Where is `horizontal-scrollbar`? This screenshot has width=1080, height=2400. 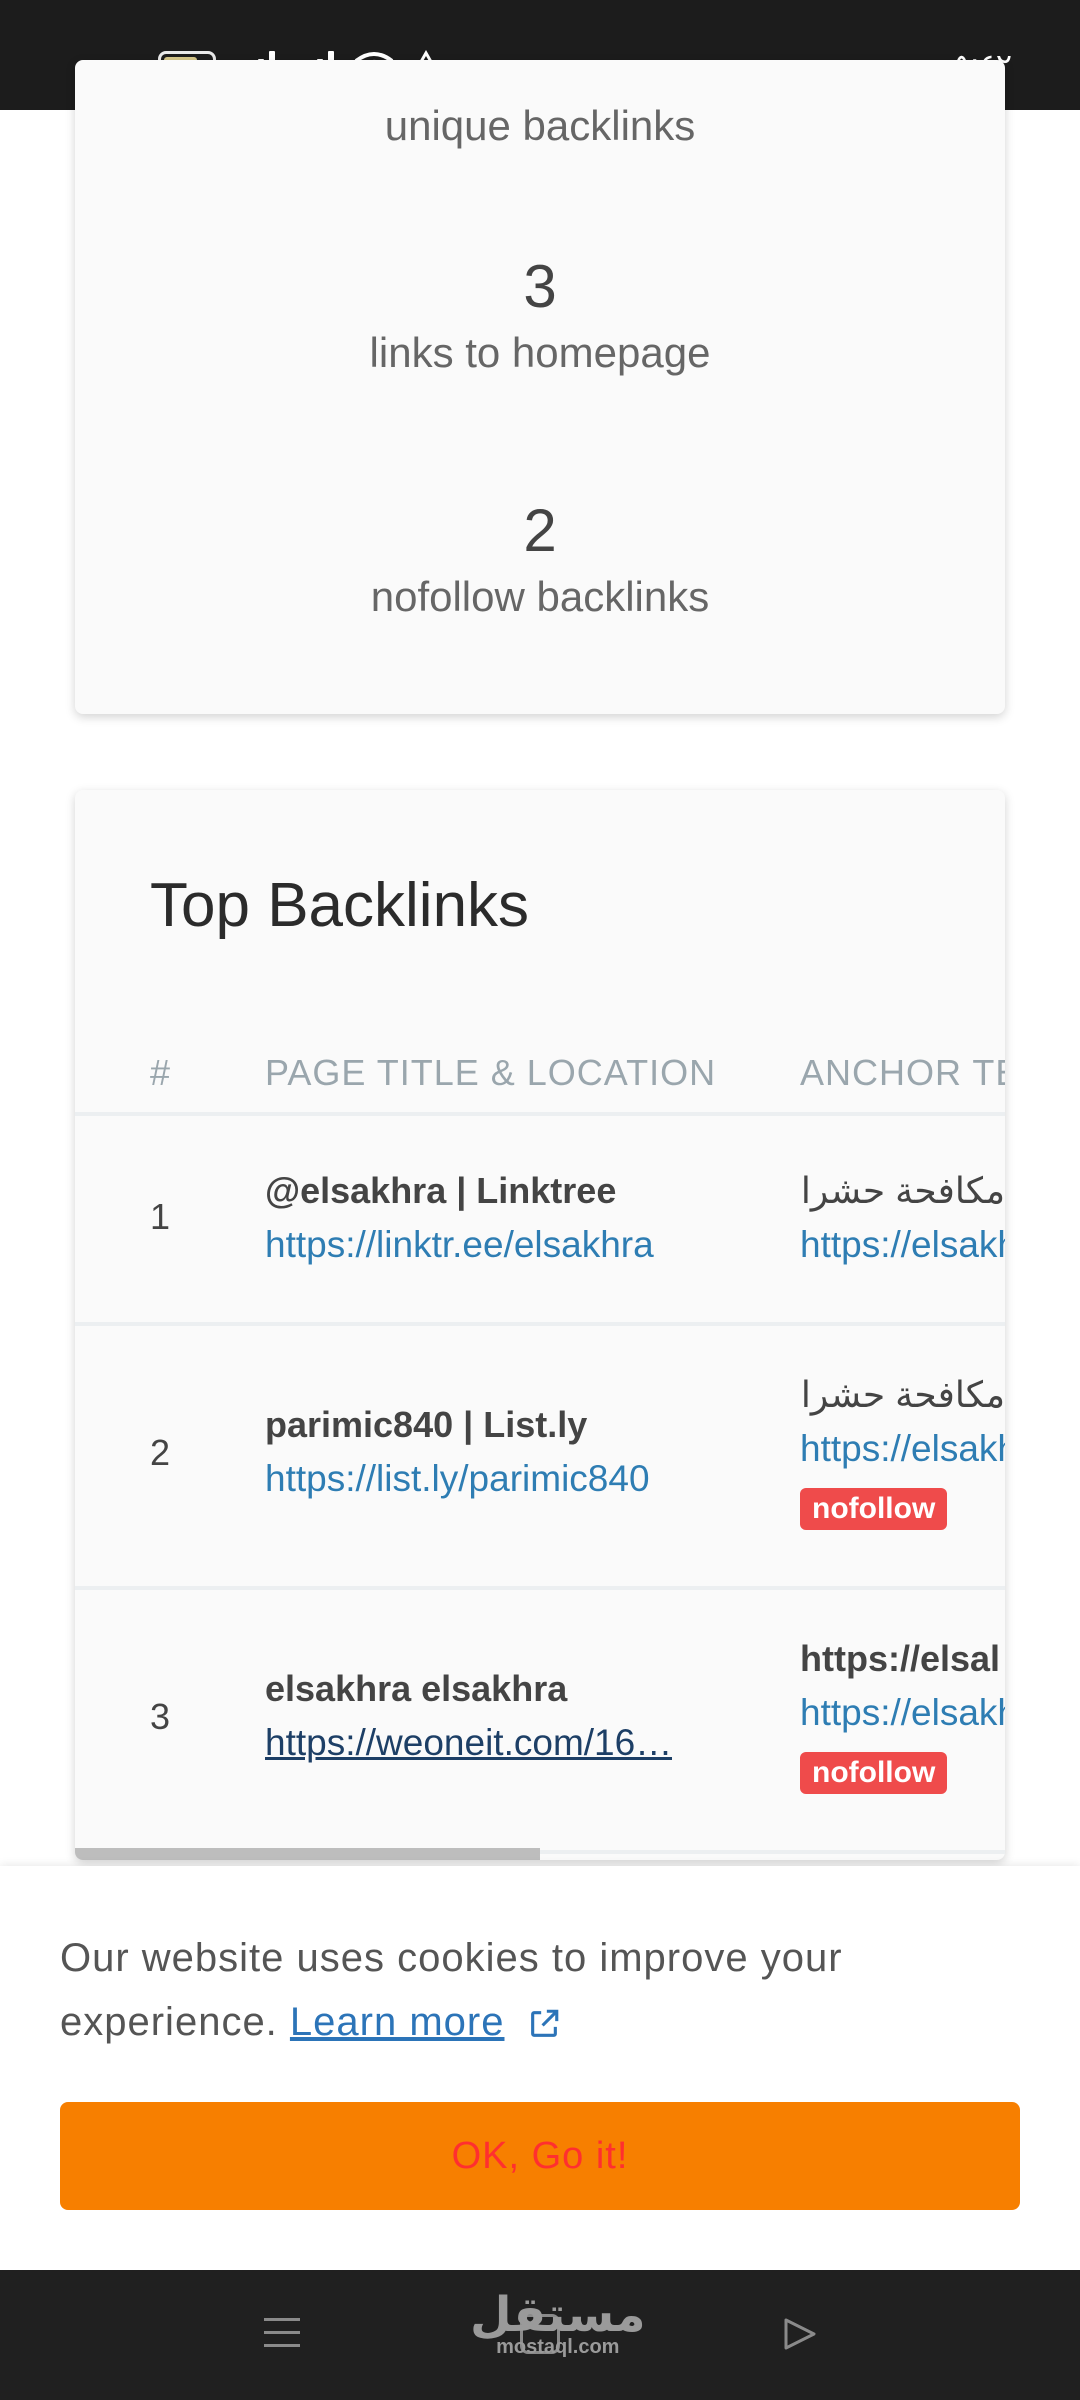
horizontal-scrollbar is located at coordinates (307, 1854).